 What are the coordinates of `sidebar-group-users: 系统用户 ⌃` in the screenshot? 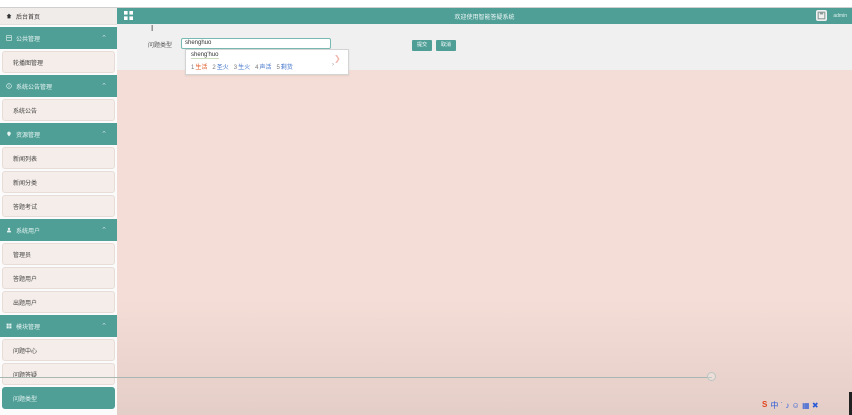 It's located at (58, 230).